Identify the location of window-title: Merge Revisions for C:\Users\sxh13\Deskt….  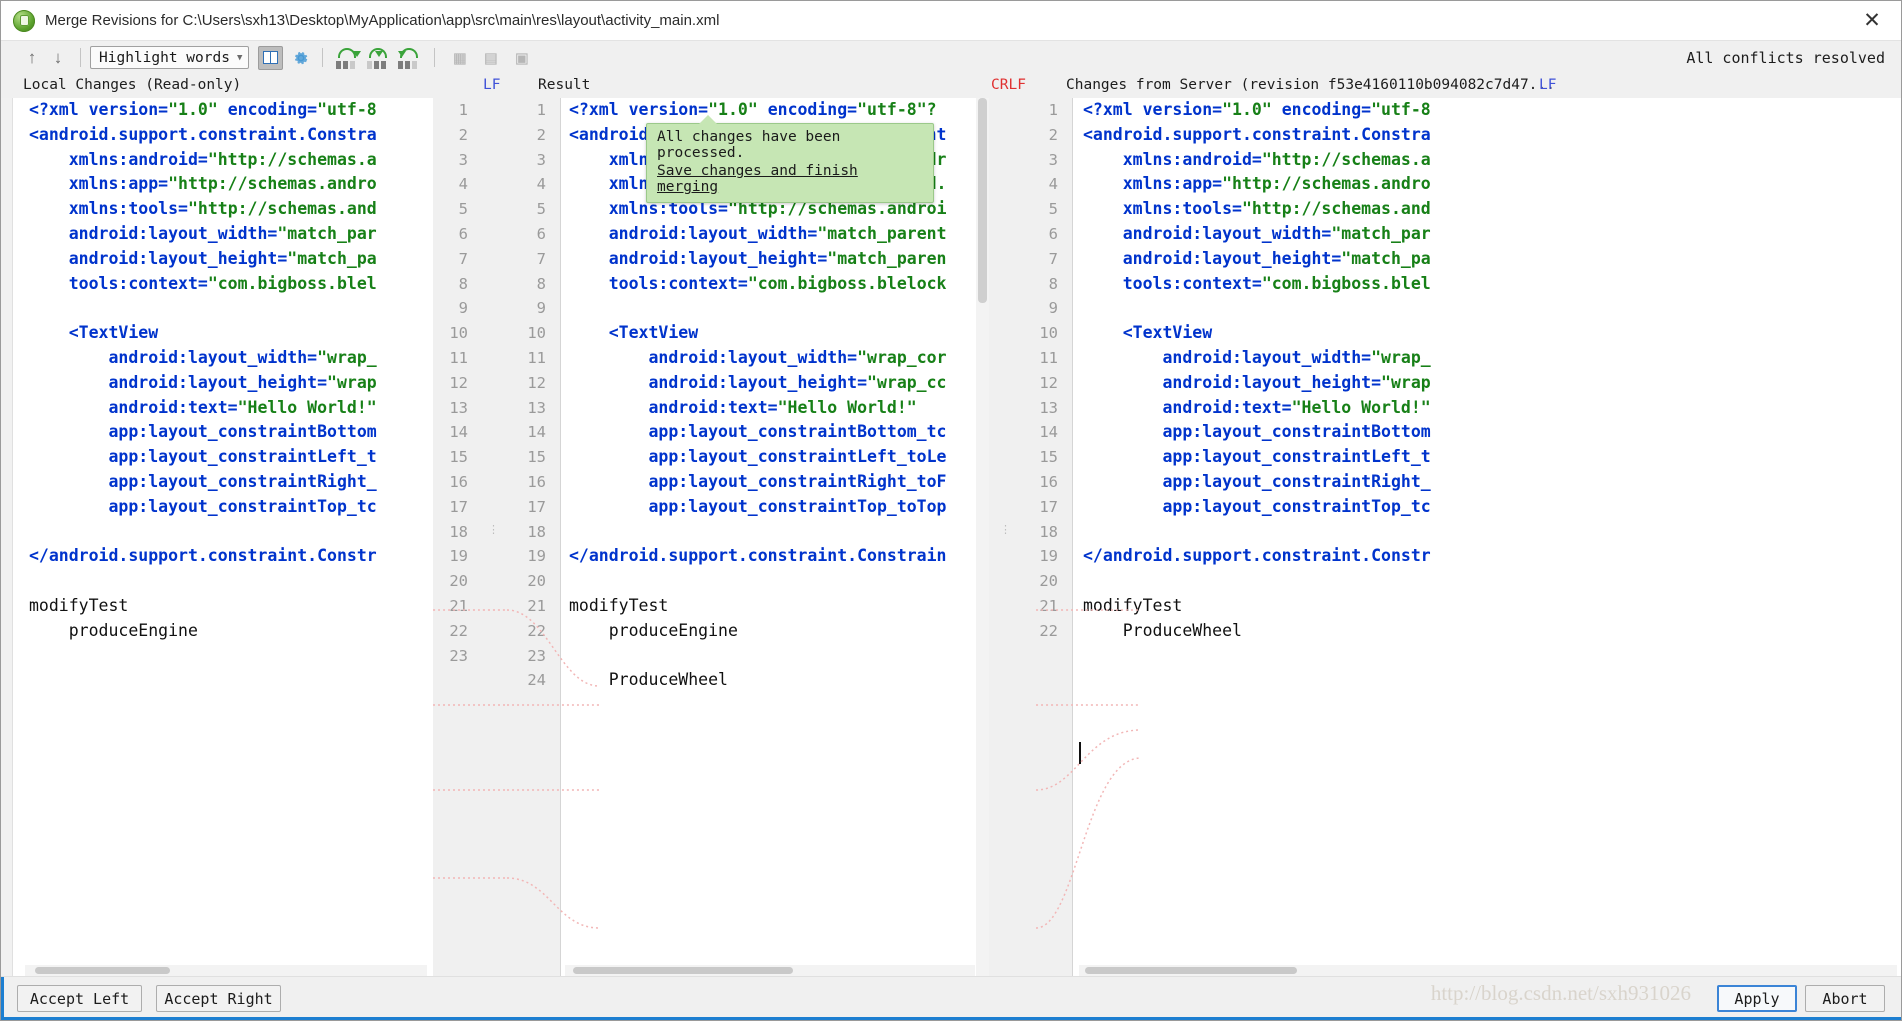
(382, 20).